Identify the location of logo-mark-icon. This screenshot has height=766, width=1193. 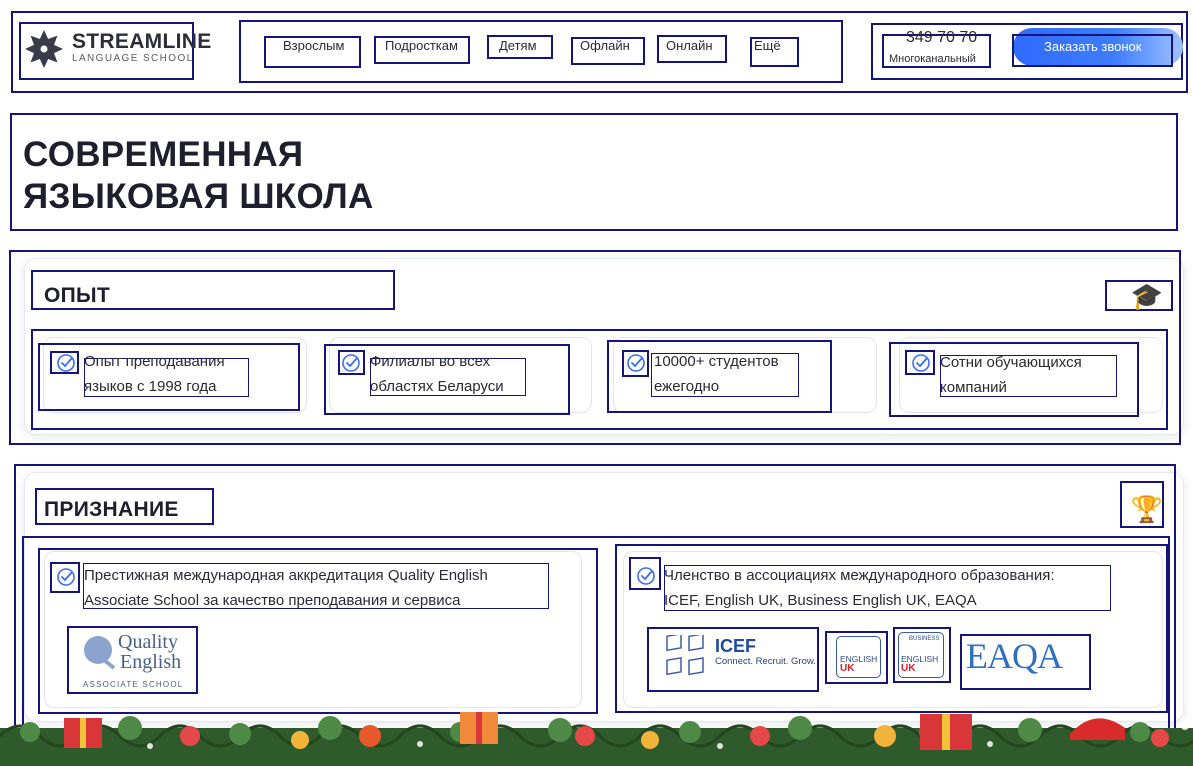
(44, 49).